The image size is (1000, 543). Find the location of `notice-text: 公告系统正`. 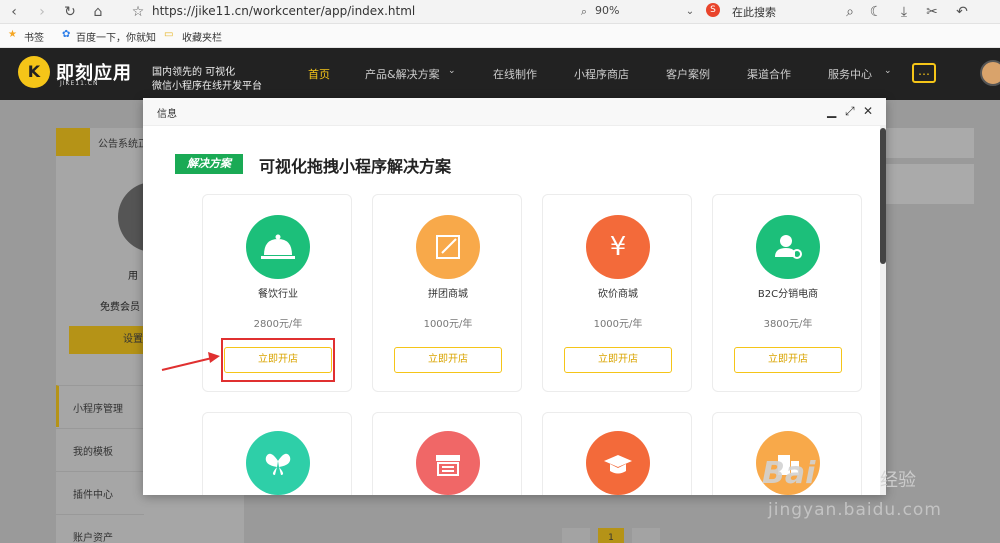

notice-text: 公告系统正 is located at coordinates (123, 144).